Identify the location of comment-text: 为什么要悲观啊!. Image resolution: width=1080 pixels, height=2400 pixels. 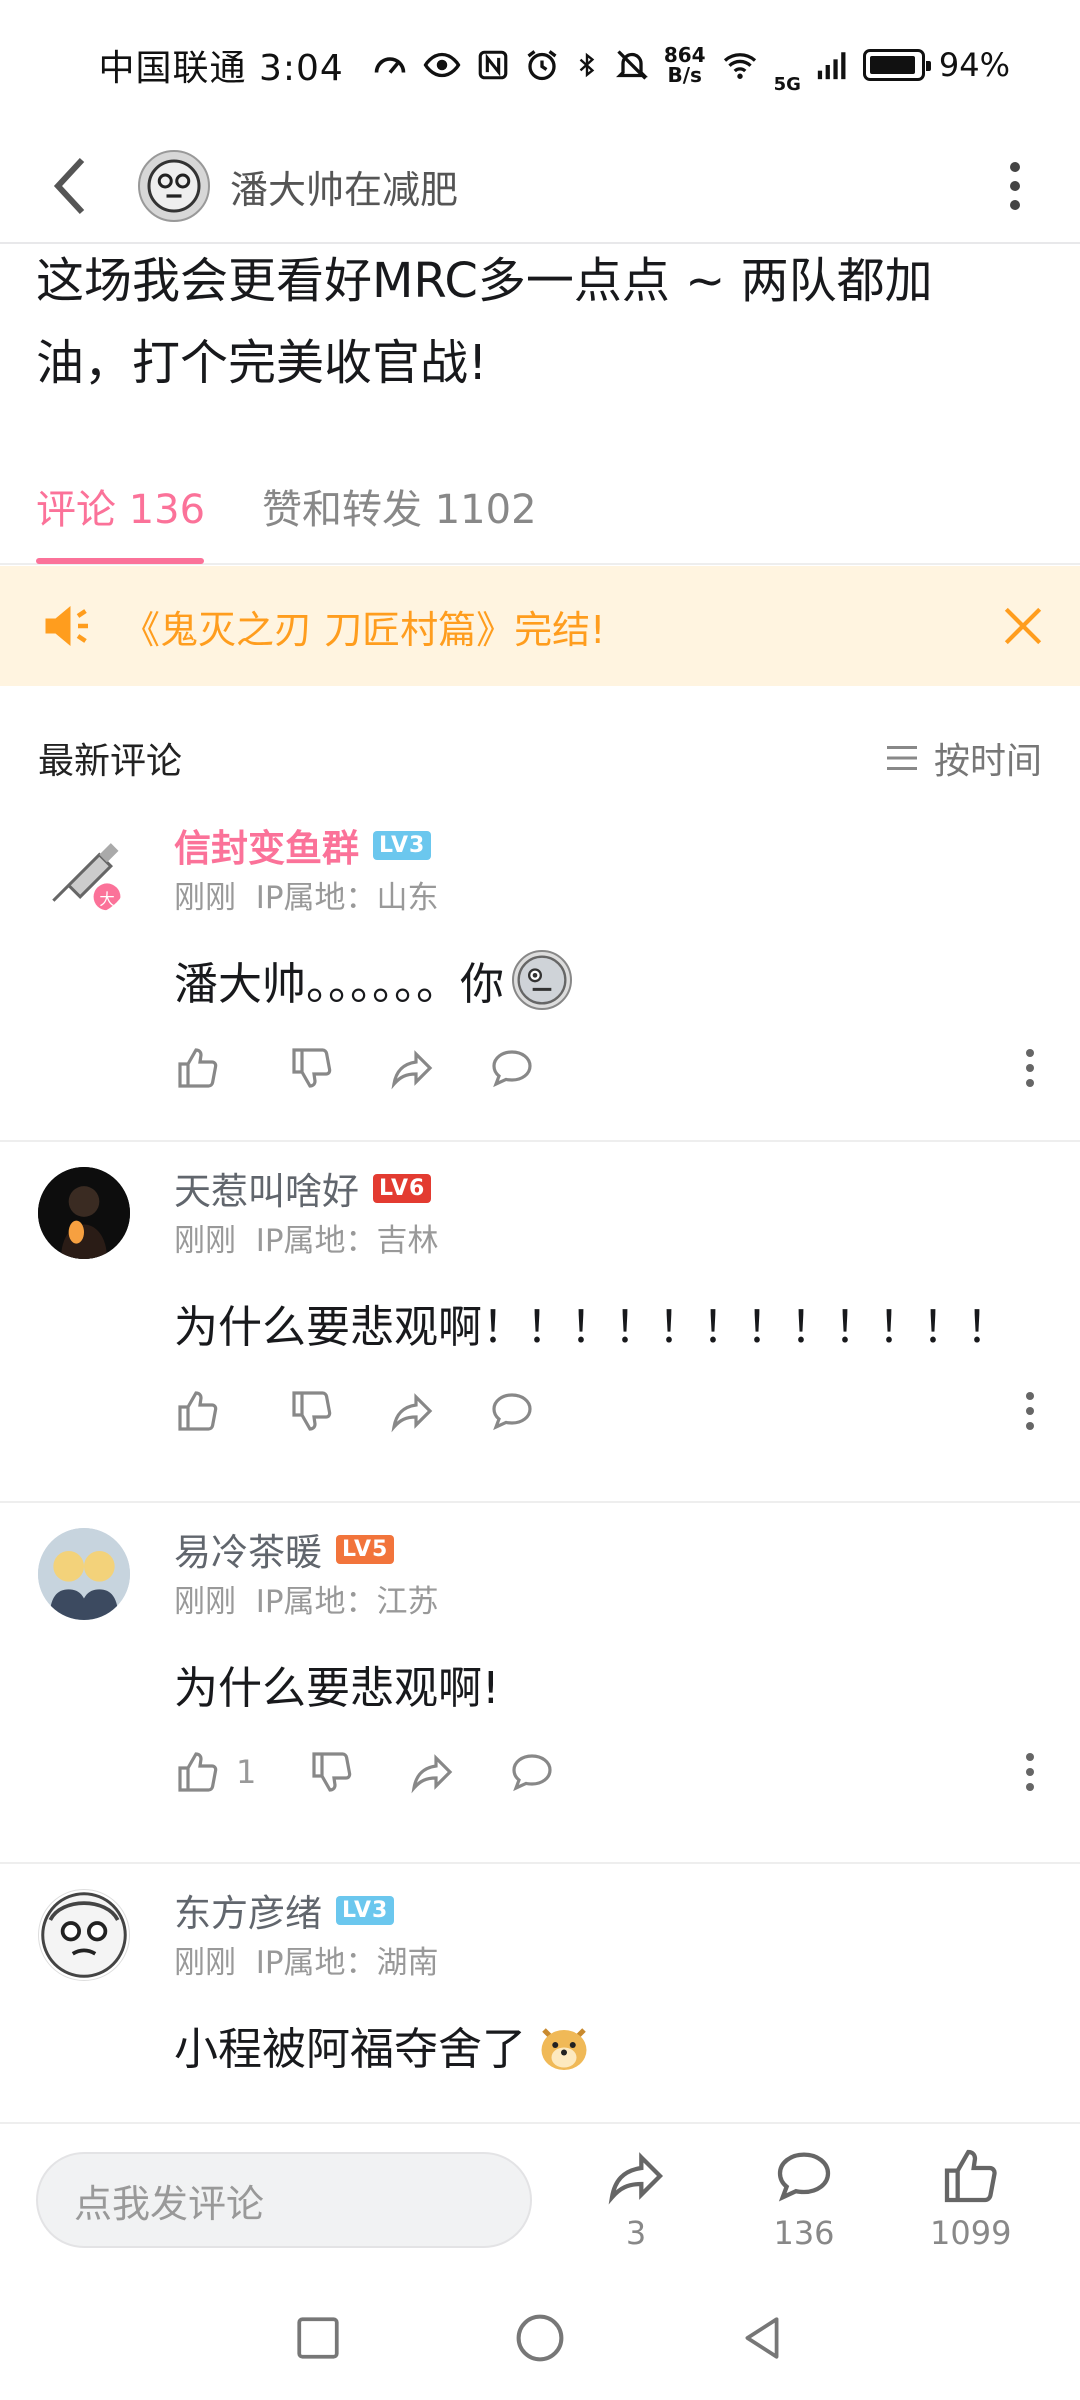
(337, 1688).